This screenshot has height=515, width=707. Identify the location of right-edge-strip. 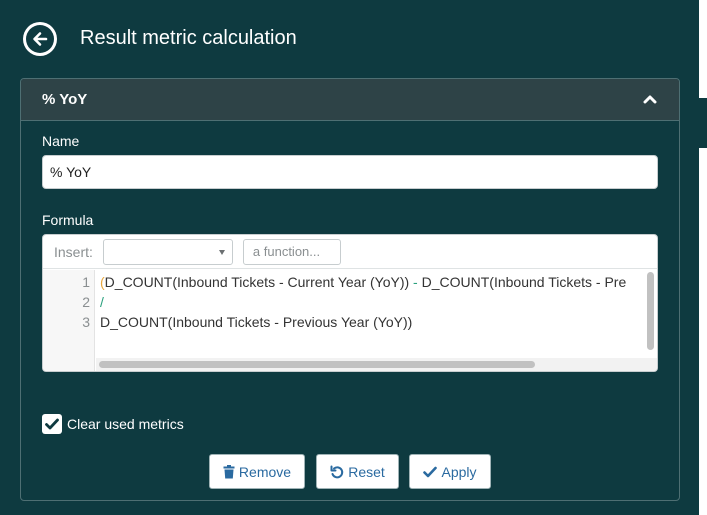
(703, 257).